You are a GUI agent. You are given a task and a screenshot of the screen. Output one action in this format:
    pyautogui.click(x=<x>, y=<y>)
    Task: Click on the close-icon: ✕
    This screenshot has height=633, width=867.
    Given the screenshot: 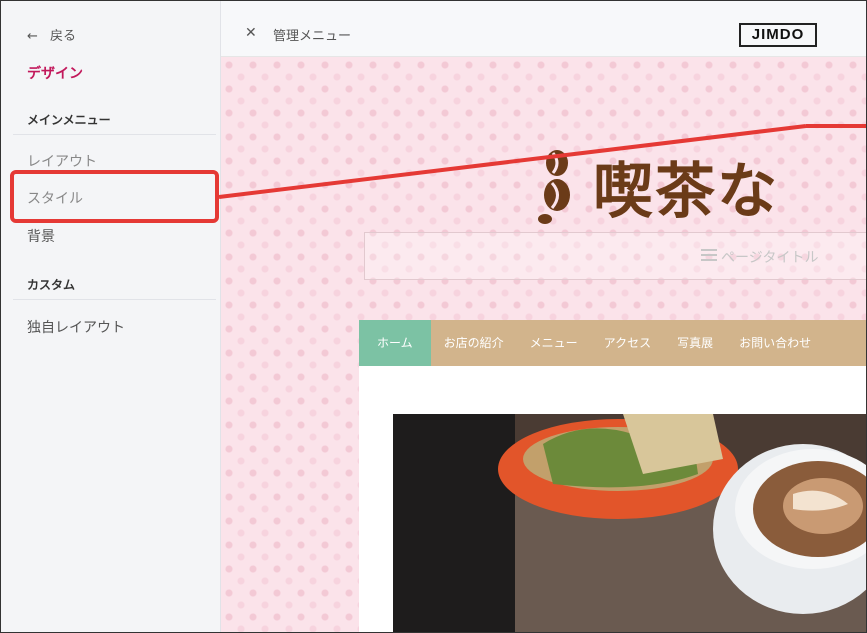 What is the action you would take?
    pyautogui.click(x=251, y=33)
    